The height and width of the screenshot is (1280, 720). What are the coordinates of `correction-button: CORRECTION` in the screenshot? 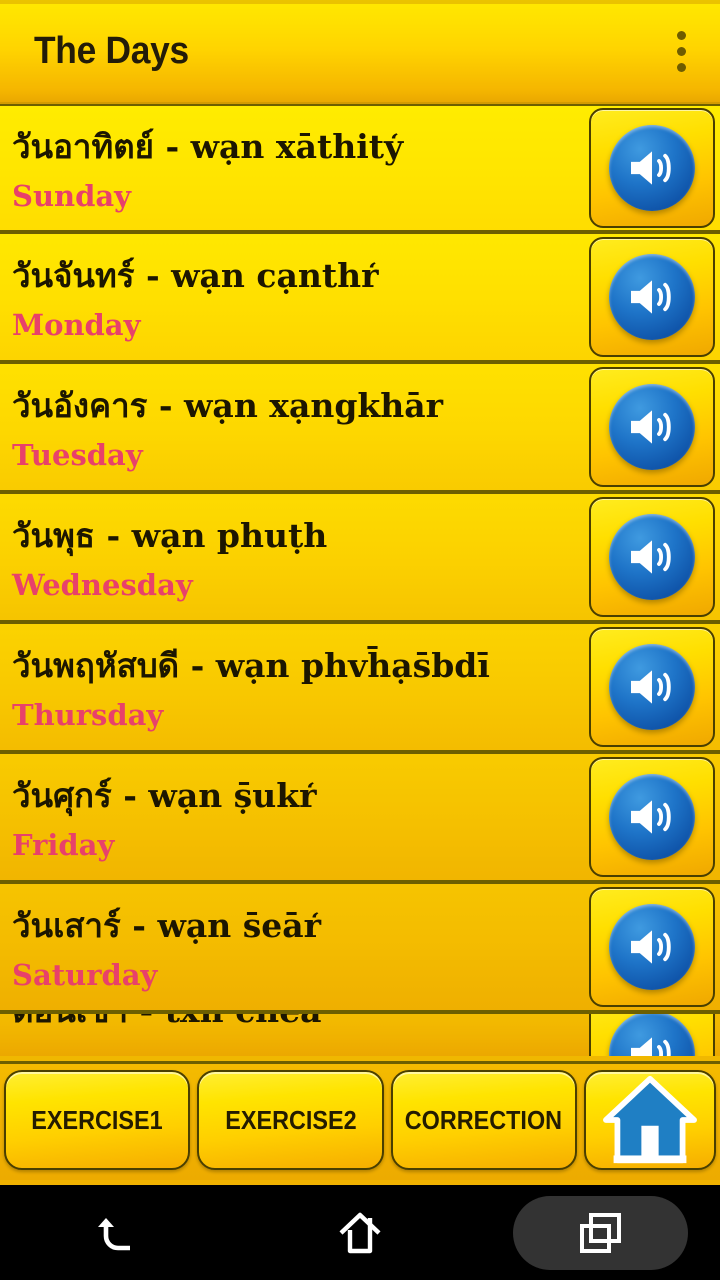 It's located at (483, 1120).